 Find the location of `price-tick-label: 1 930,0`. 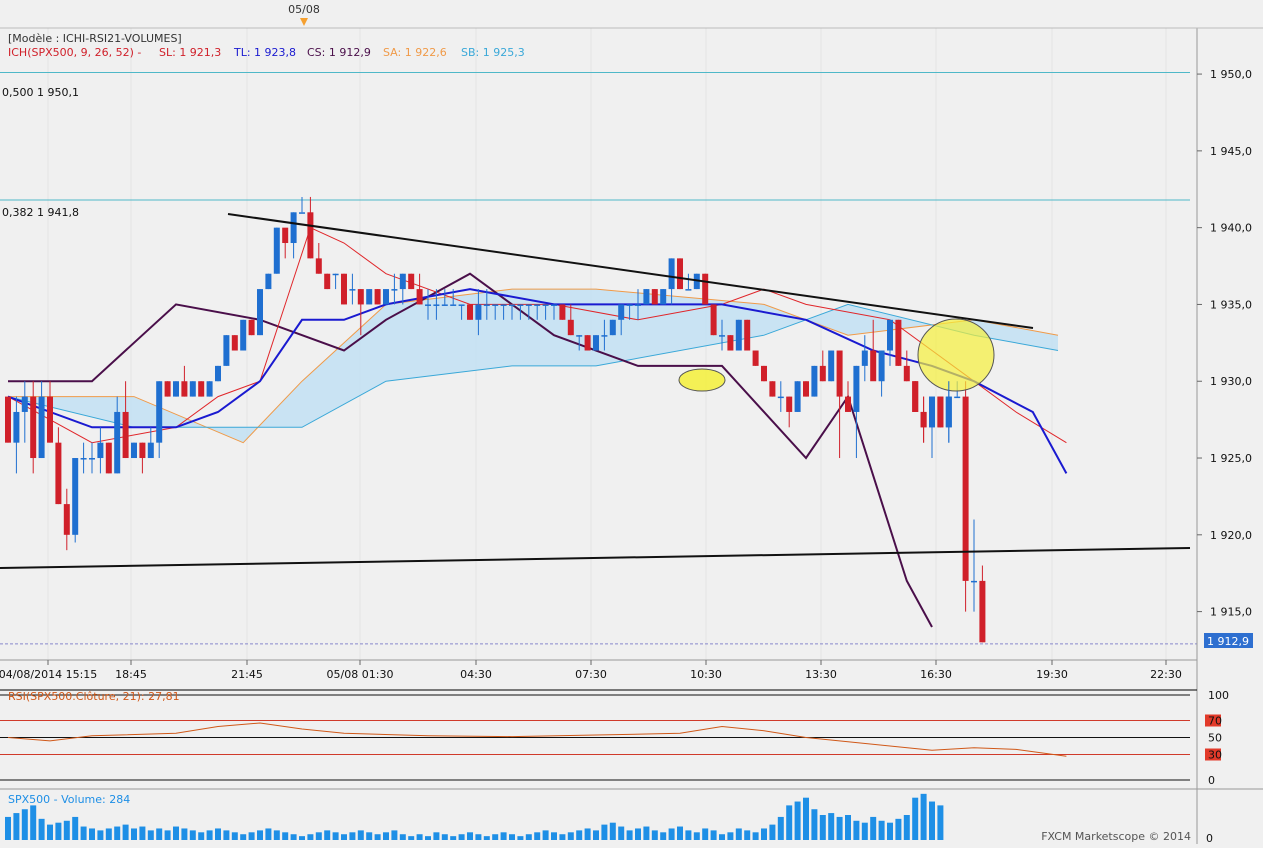

price-tick-label: 1 930,0 is located at coordinates (1231, 381).